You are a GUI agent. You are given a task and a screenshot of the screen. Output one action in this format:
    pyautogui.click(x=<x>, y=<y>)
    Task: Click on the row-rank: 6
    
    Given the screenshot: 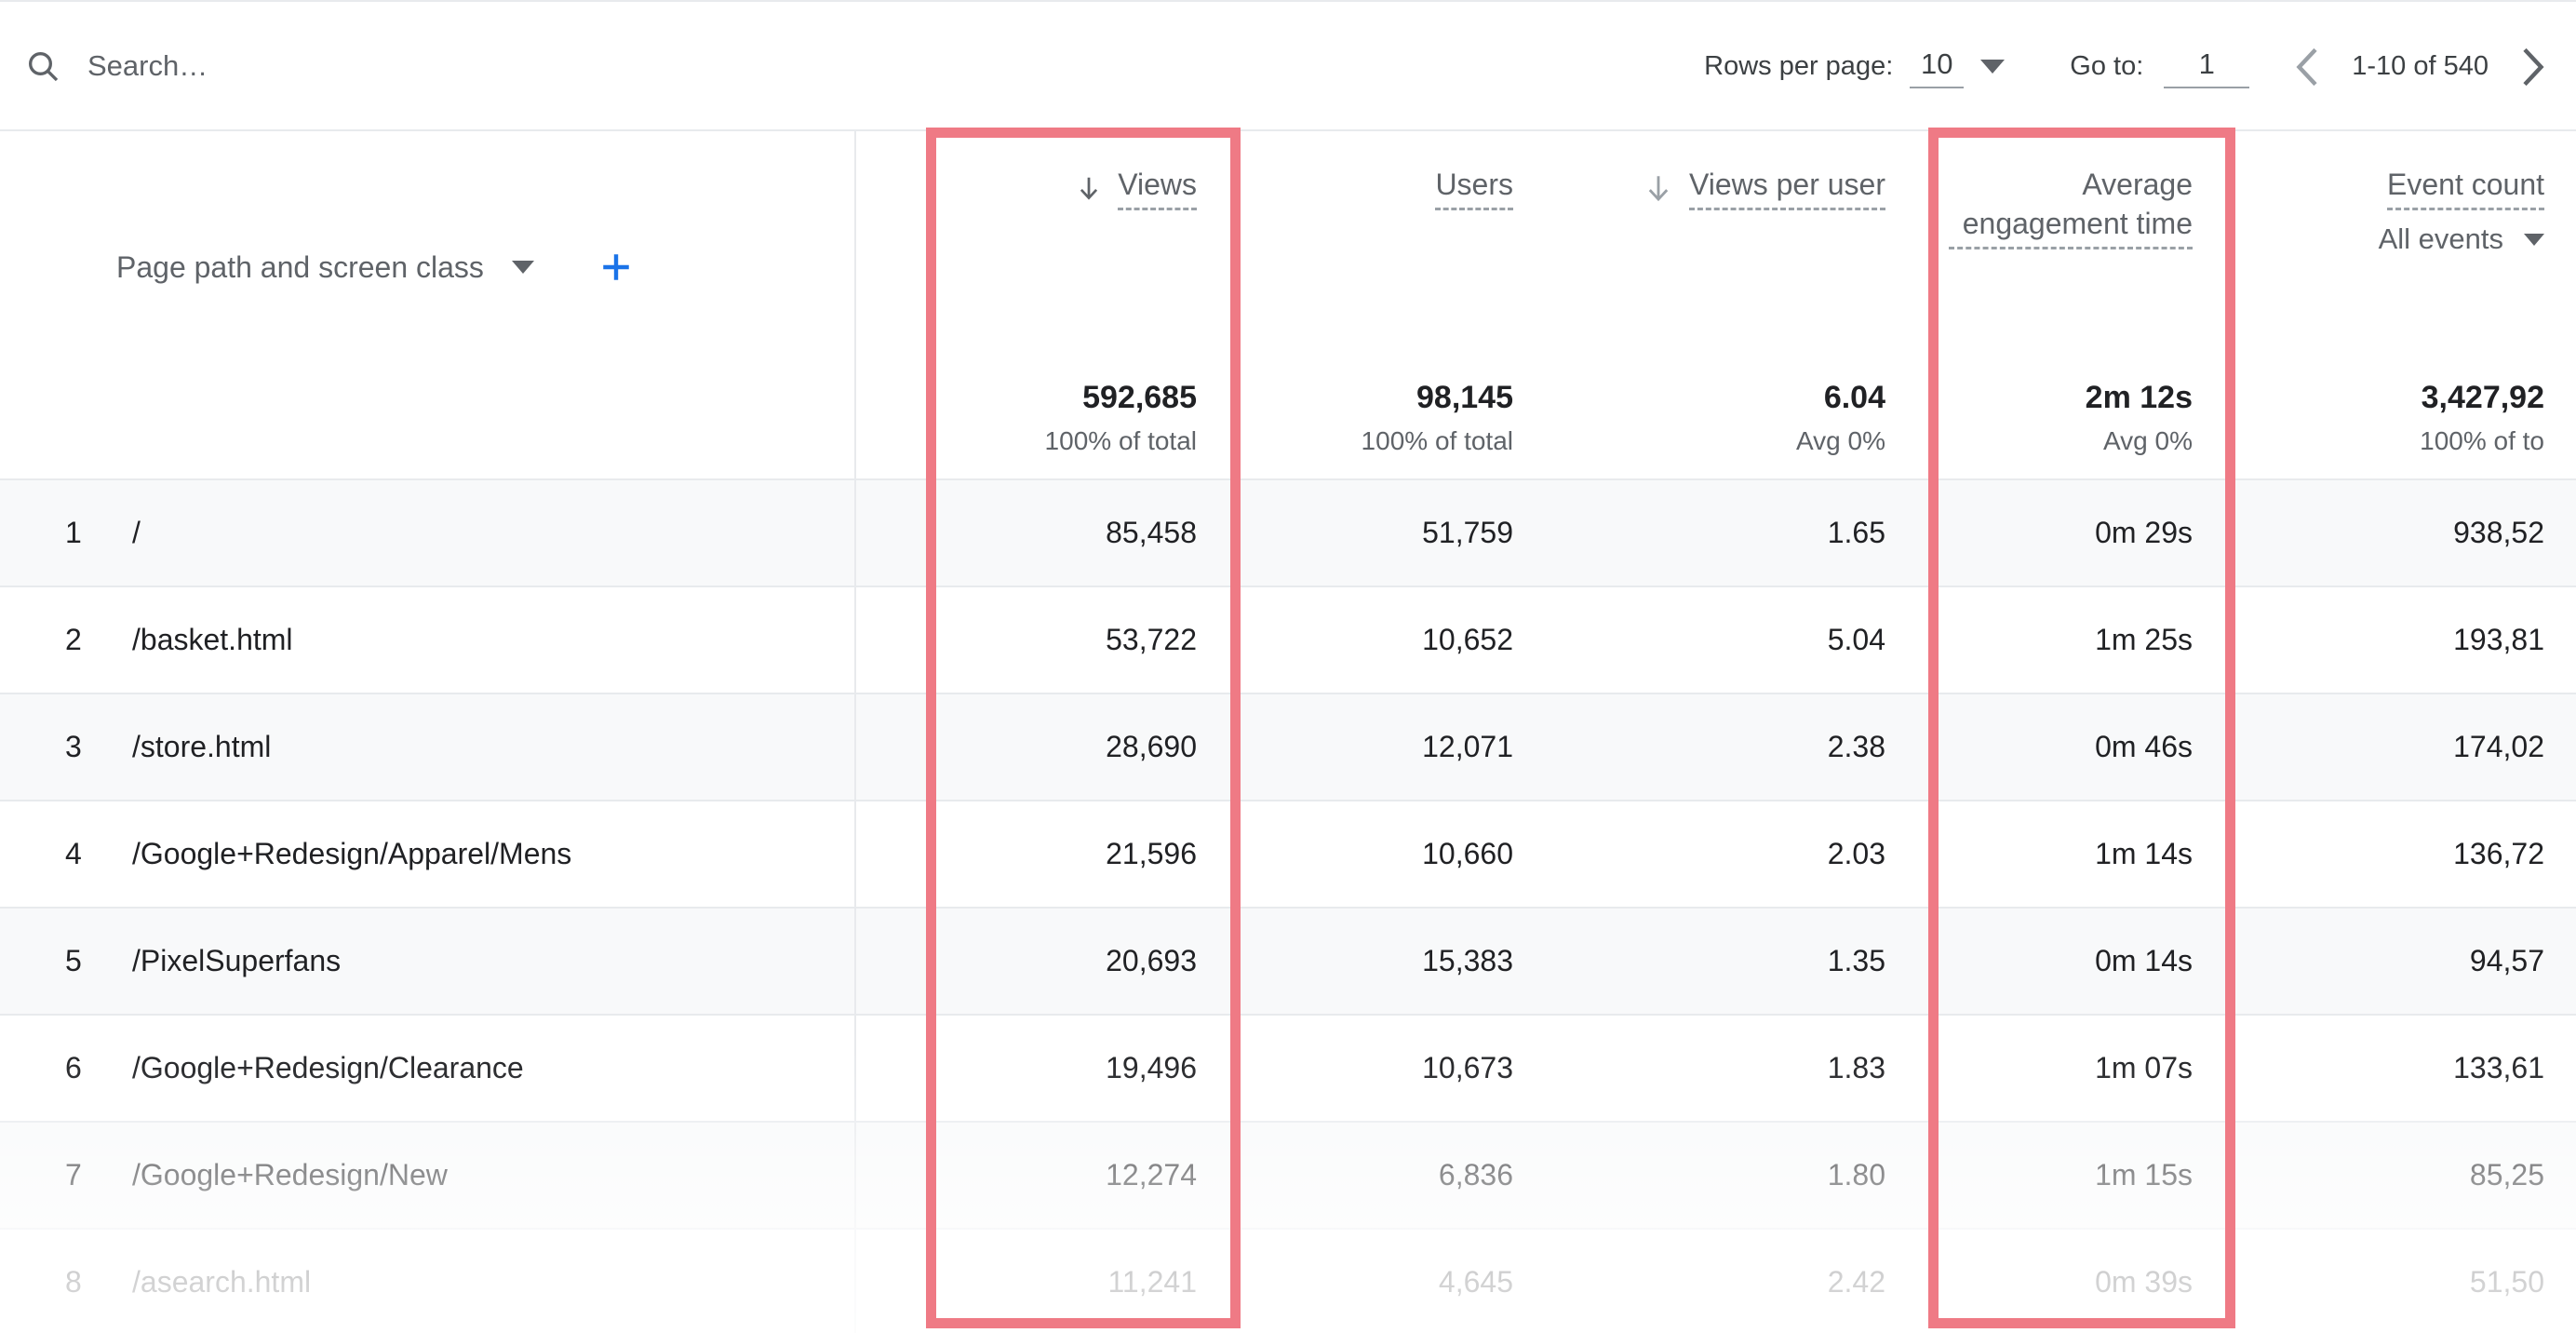 What is the action you would take?
    pyautogui.click(x=73, y=1068)
    